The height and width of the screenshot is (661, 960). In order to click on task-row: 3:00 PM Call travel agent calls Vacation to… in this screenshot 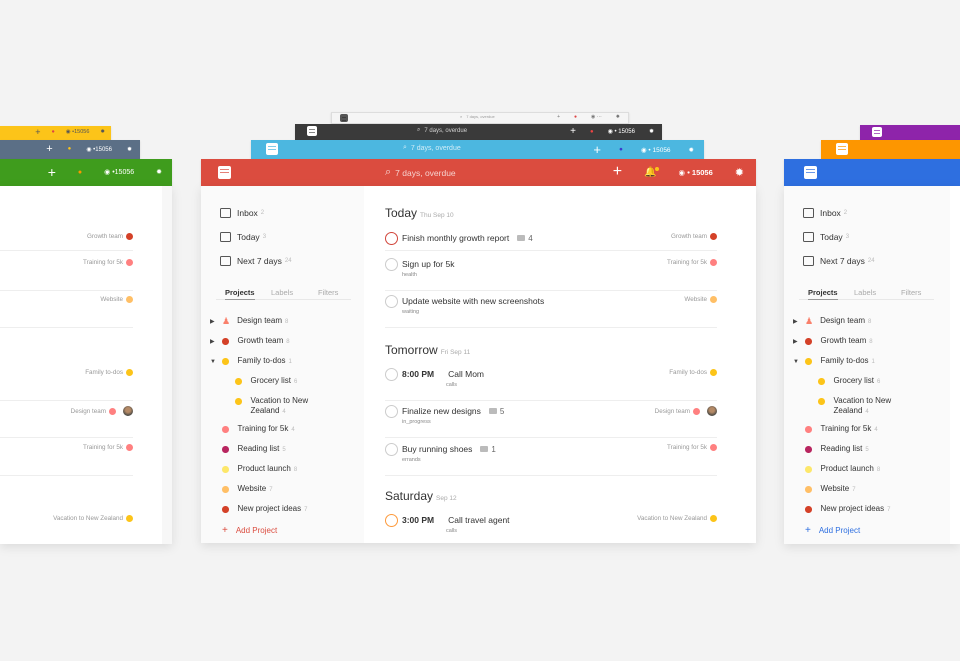, I will do `click(551, 526)`.